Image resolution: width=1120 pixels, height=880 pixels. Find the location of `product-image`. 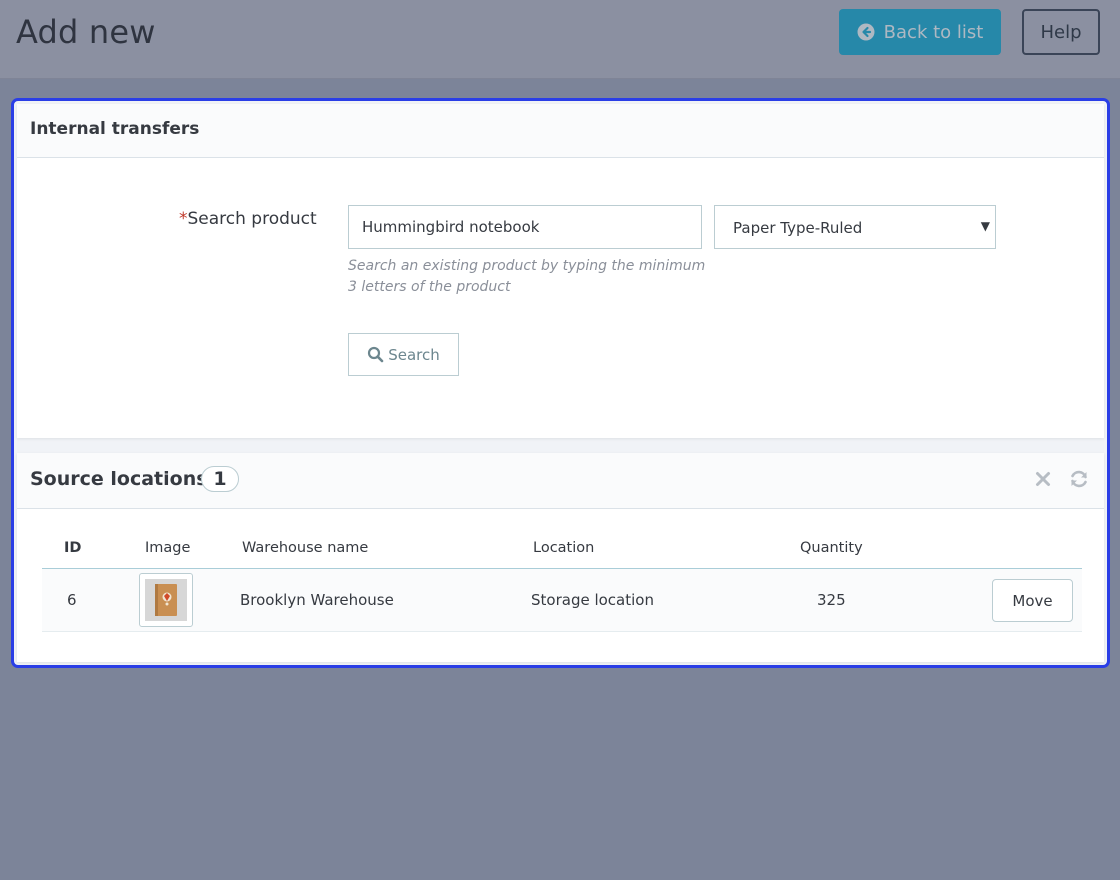

product-image is located at coordinates (166, 600).